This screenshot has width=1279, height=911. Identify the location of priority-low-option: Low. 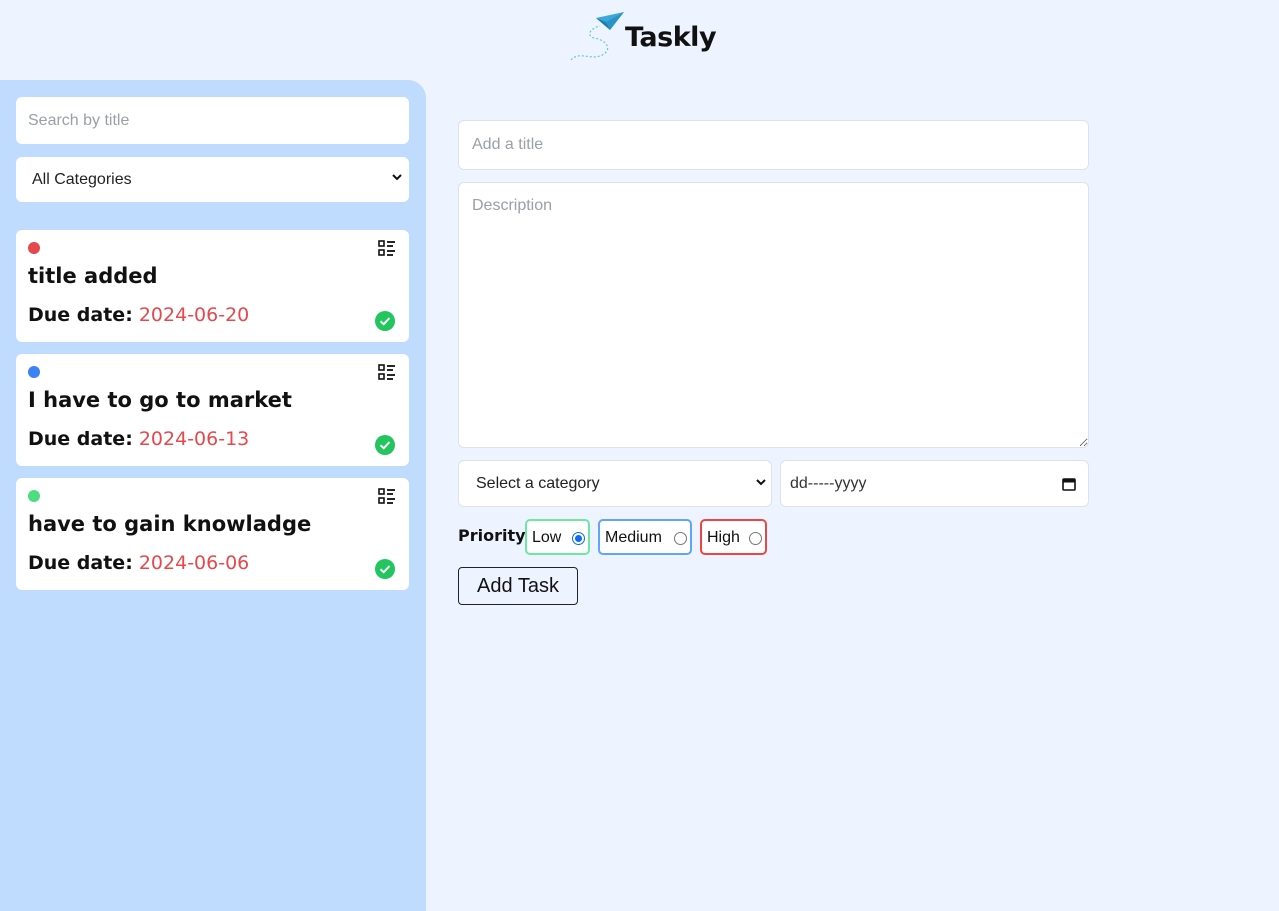
(557, 537).